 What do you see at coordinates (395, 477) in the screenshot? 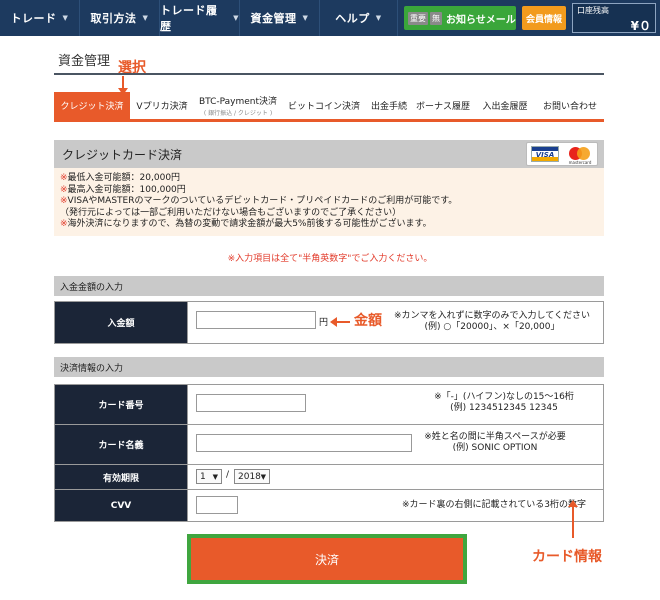
I see `expiry-cell: 1 ▼ / 2018 ▼` at bounding box center [395, 477].